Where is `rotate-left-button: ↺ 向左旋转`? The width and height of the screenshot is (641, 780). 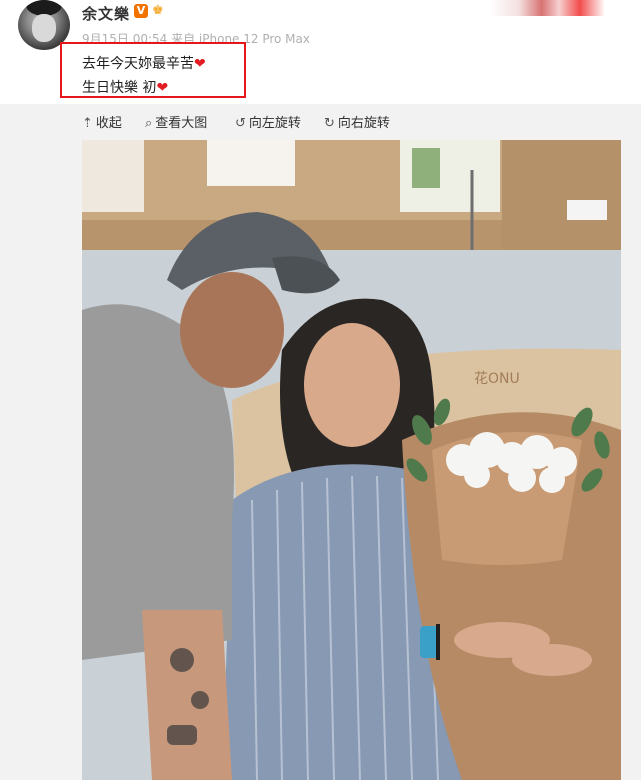
rotate-left-button: ↺ 向左旋转 is located at coordinates (268, 121).